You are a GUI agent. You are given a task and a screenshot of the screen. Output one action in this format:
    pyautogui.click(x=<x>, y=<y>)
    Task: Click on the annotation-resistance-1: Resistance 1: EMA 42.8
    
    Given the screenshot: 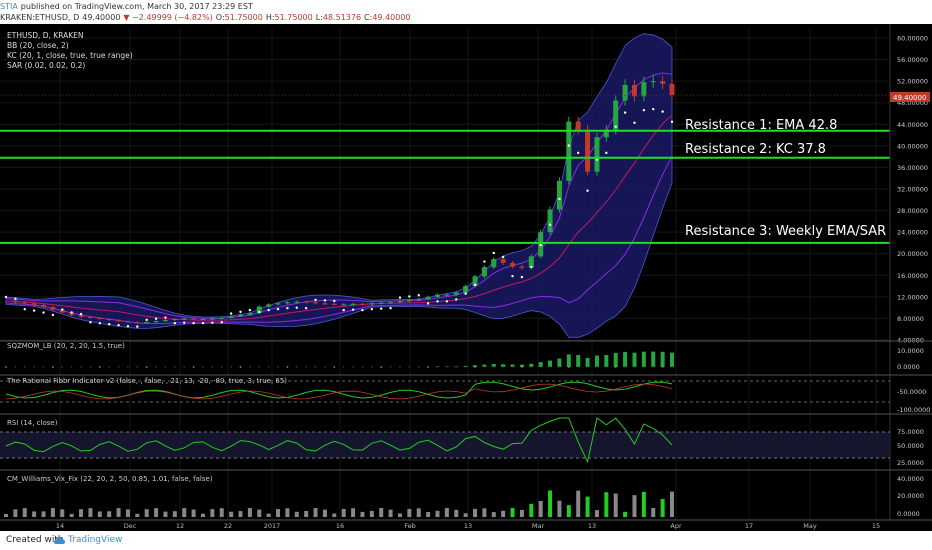 What is the action you would take?
    pyautogui.click(x=761, y=125)
    